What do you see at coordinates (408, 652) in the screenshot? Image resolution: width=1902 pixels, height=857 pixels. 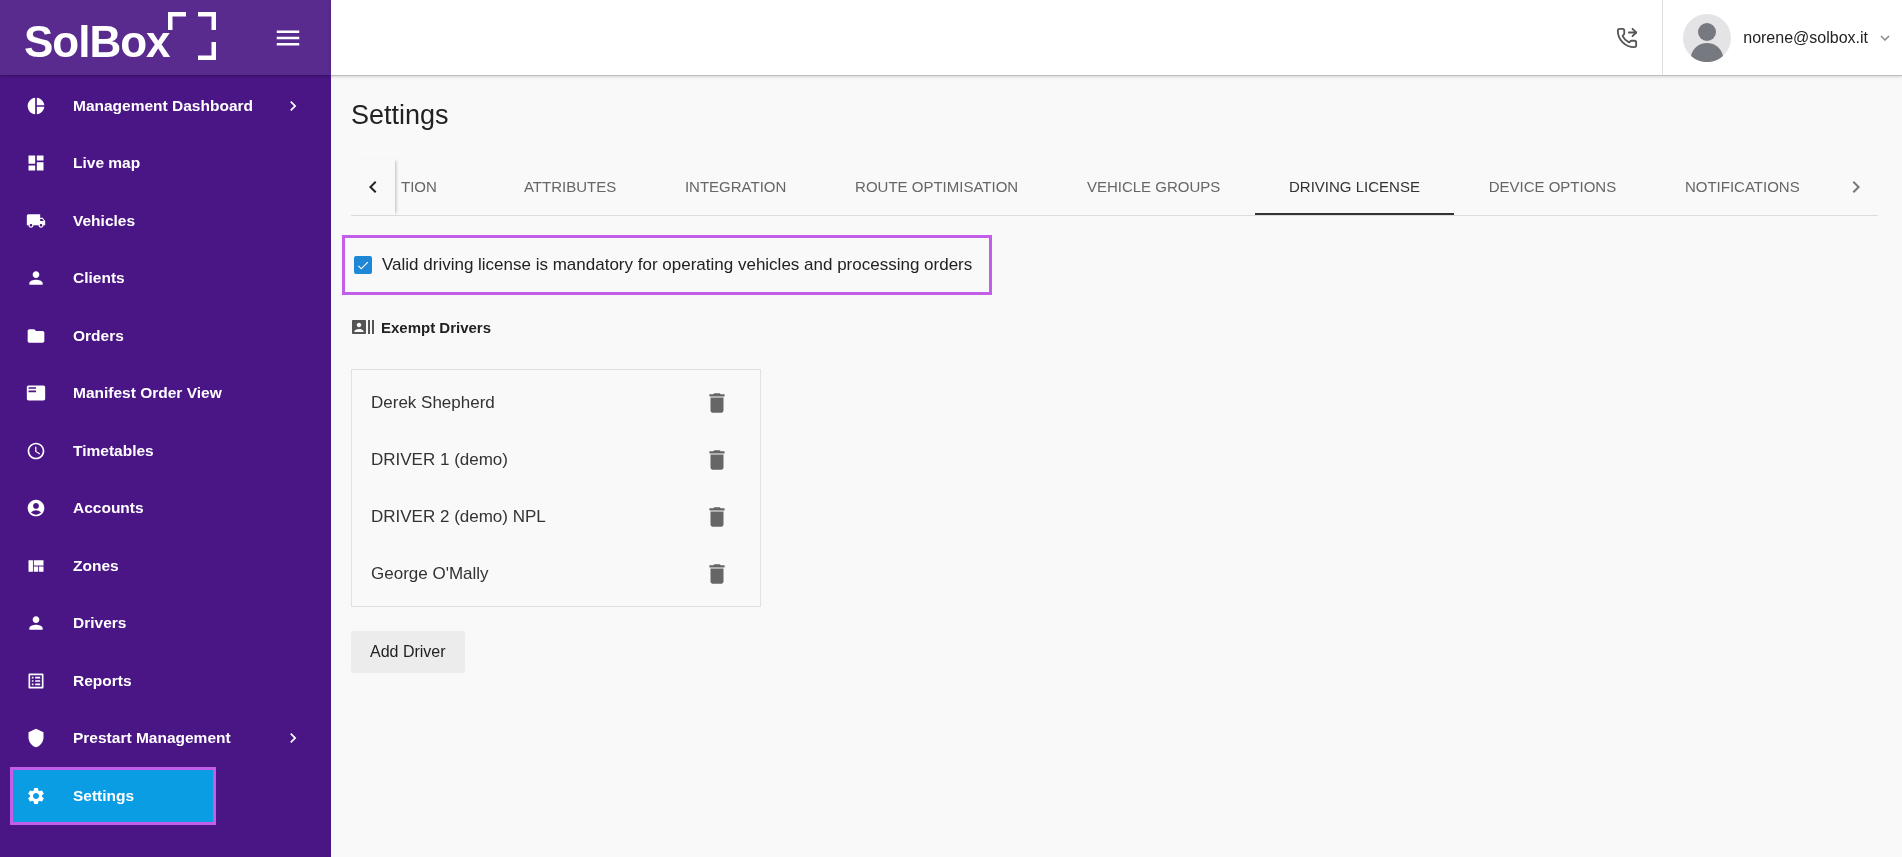 I see `add-driver-button: Add Driver` at bounding box center [408, 652].